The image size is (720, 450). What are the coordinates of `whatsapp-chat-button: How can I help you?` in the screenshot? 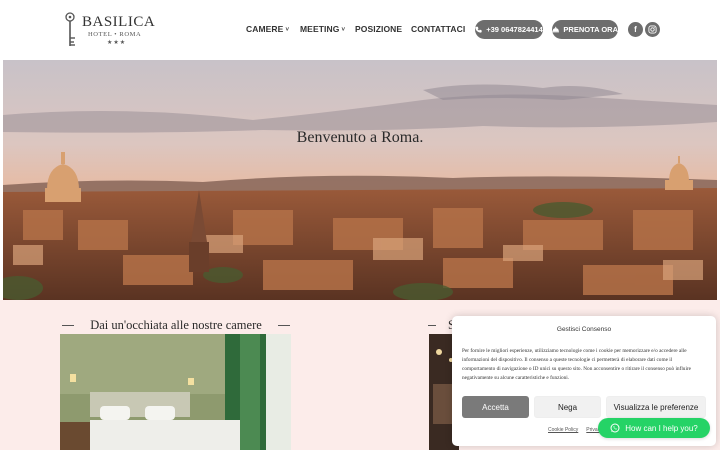 It's located at (654, 428).